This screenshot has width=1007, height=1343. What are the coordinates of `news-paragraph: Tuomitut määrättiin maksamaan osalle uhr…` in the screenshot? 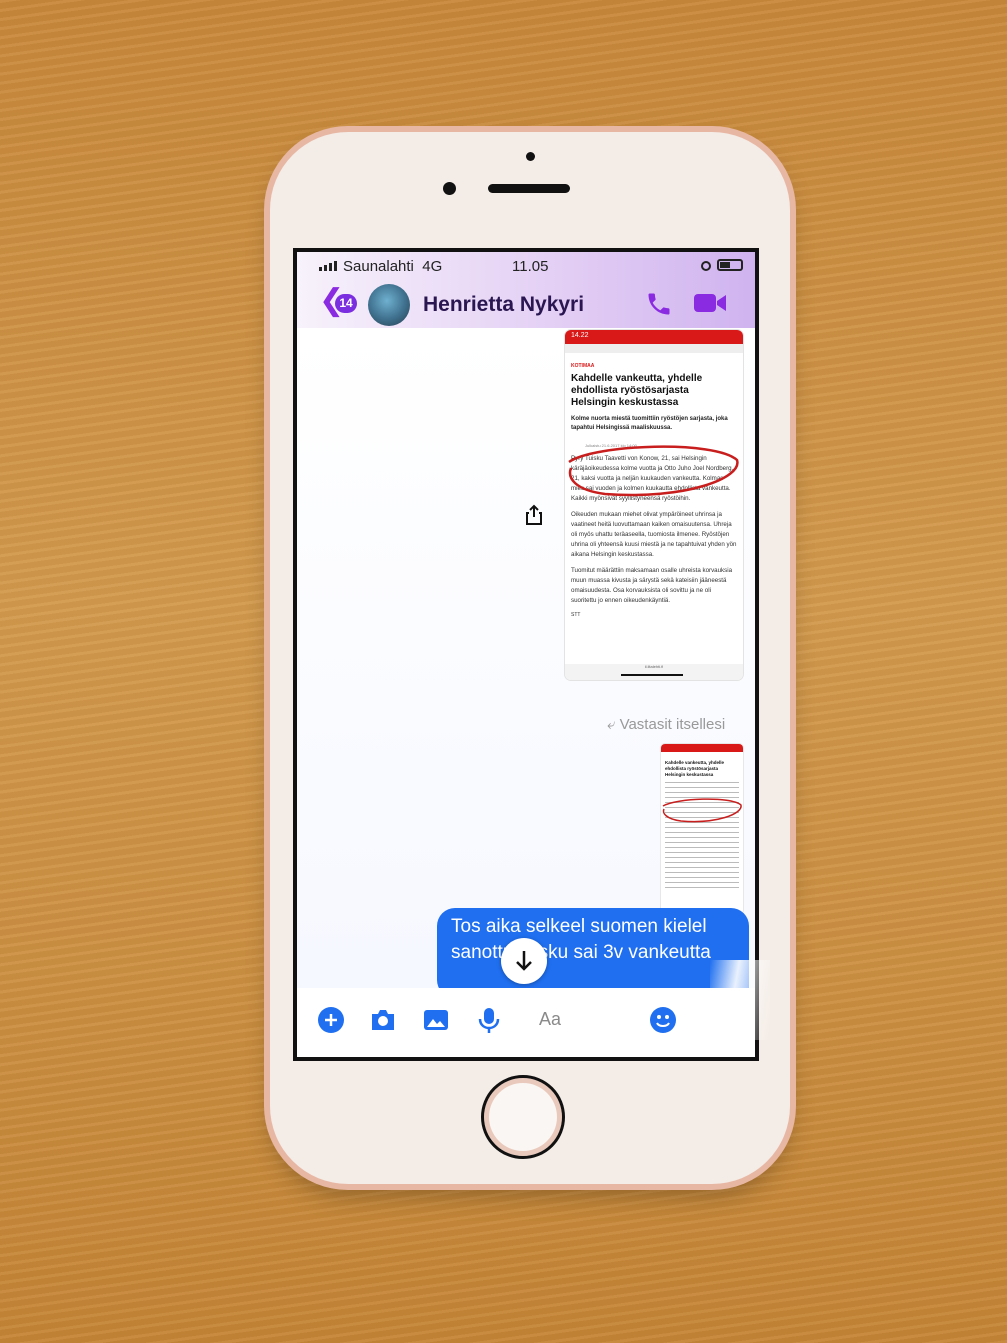 It's located at (652, 585).